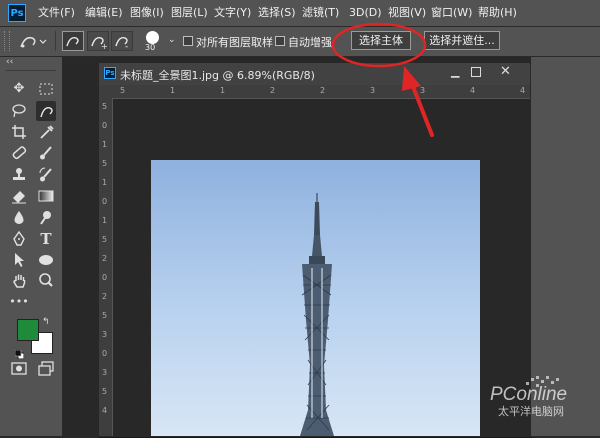 The height and width of the screenshot is (438, 600). Describe the element at coordinates (528, 394) in the screenshot. I see `watermark-brand: PConline` at that location.